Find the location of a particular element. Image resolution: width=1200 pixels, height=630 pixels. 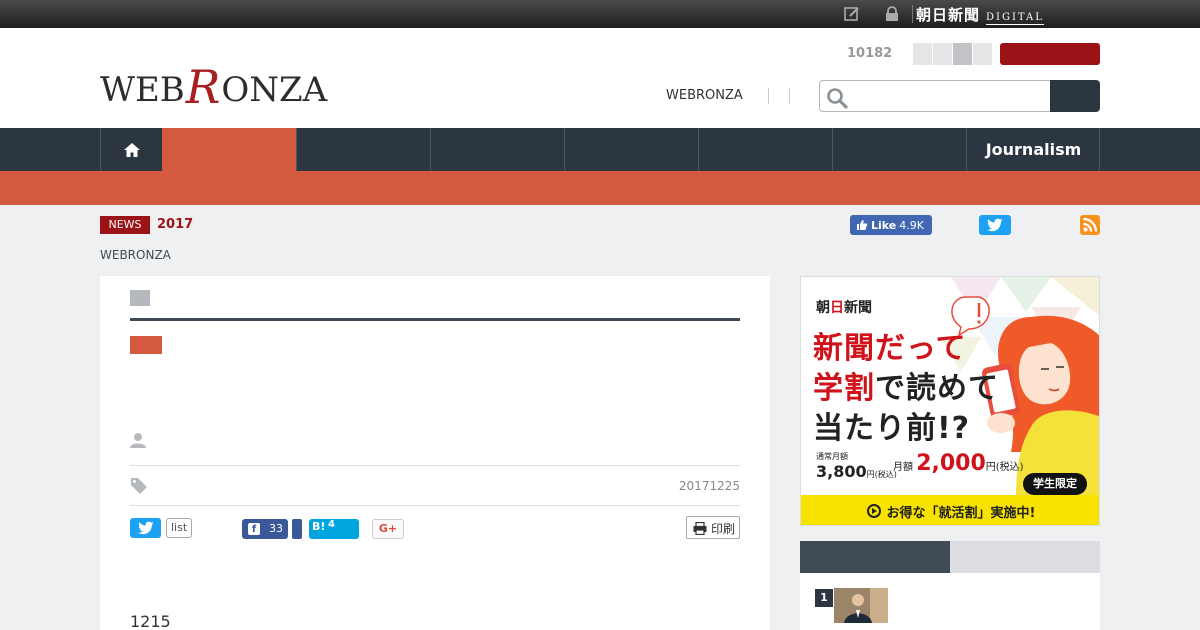

ad-student-only-badge: 学生限定 is located at coordinates (1055, 484).